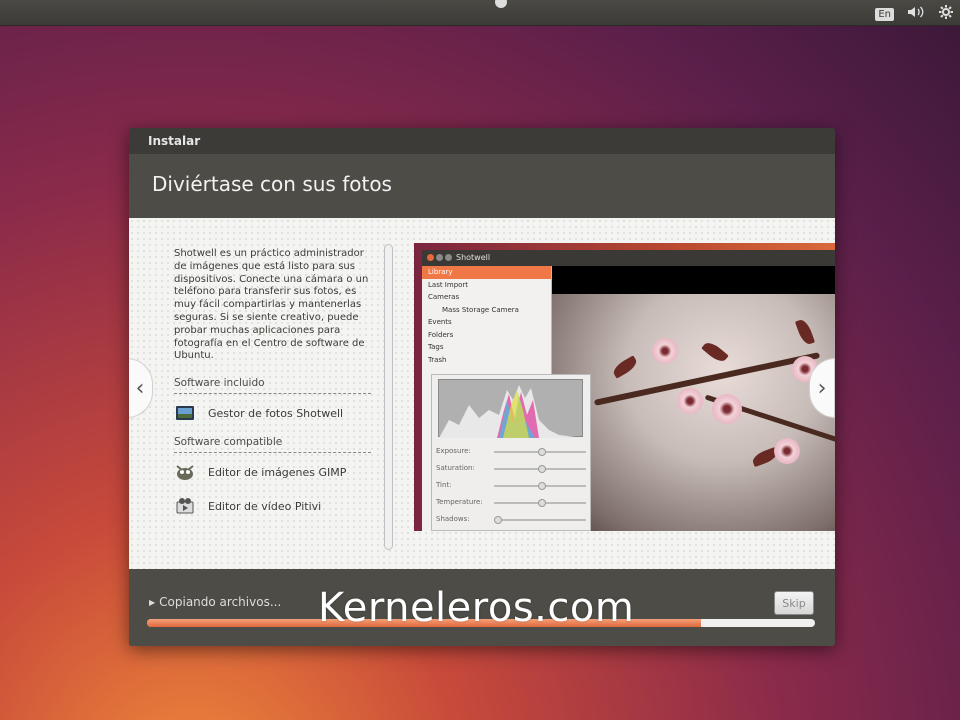 This screenshot has height=720, width=960. Describe the element at coordinates (482, 141) in the screenshot. I see `window-title: Instalar` at that location.